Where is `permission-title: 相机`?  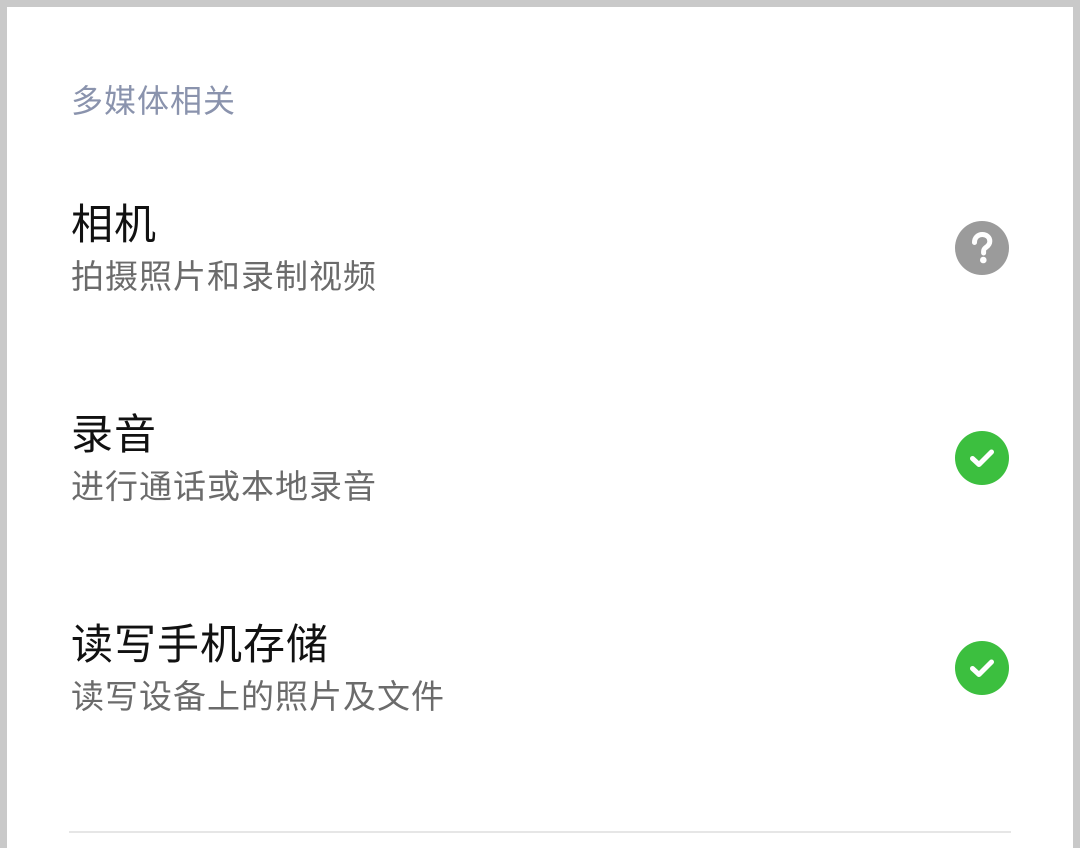
permission-title: 相机 is located at coordinates (114, 224).